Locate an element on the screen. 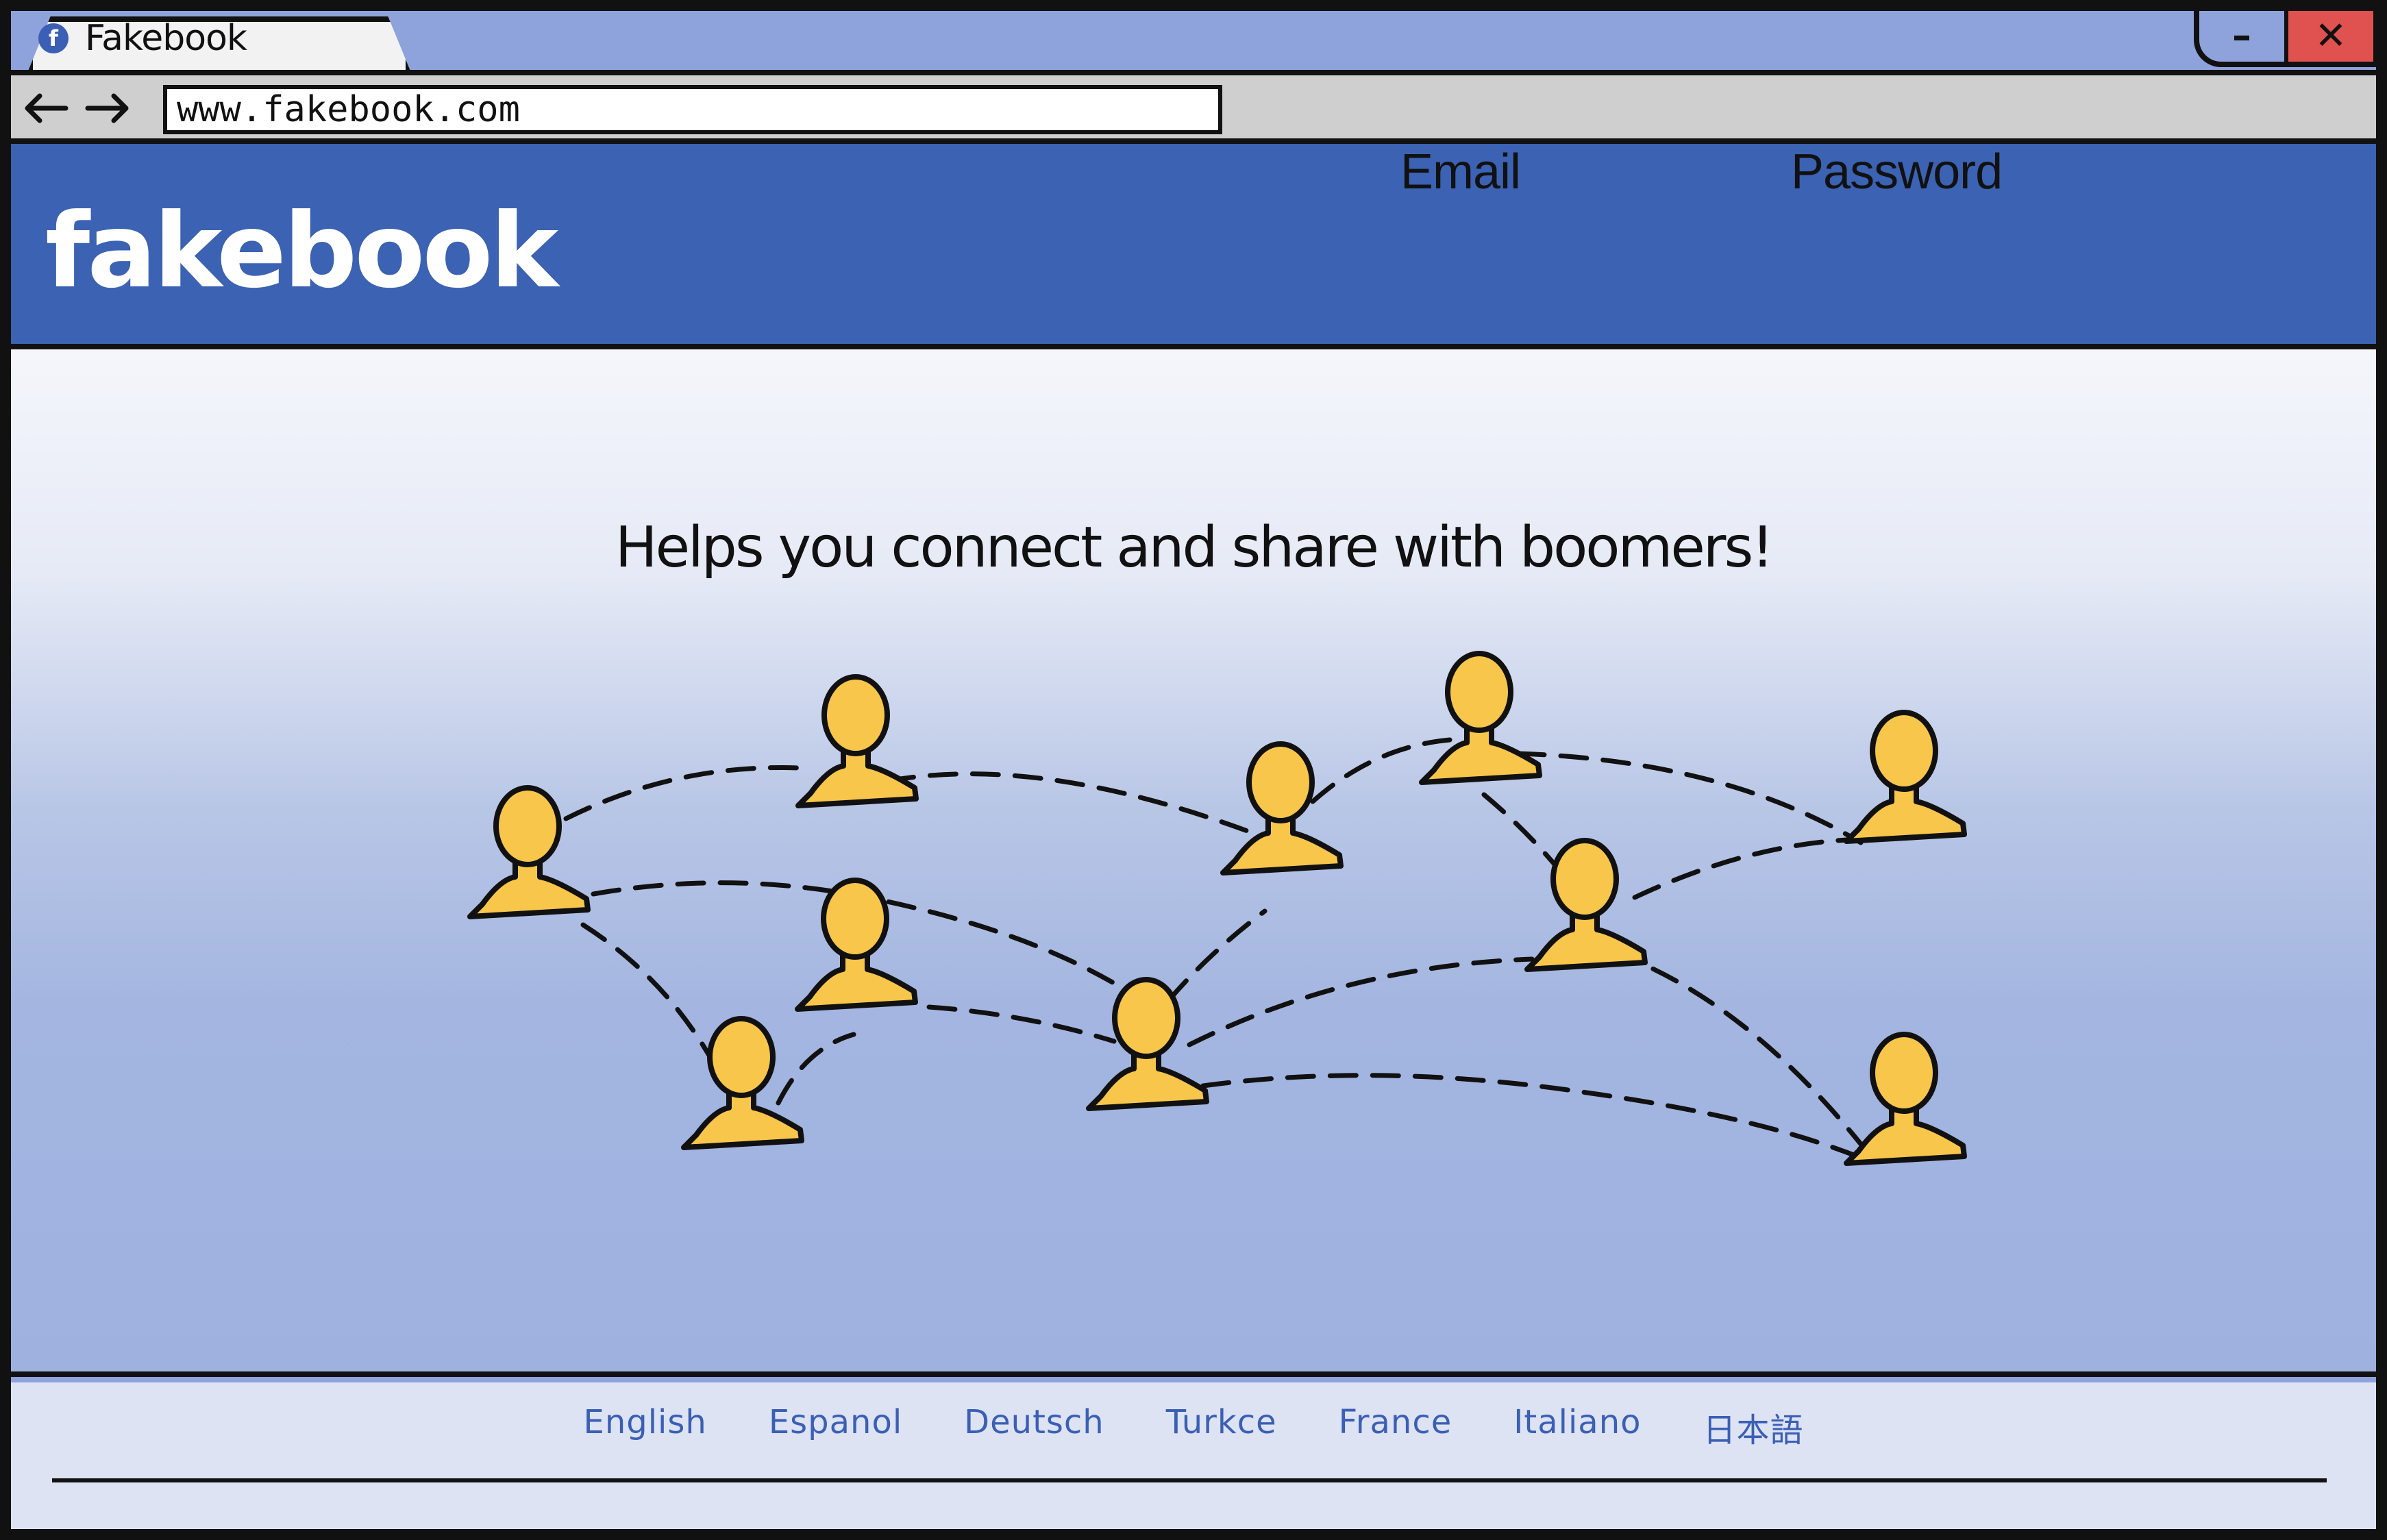 The image size is (2387, 1540). minimize-icon: – is located at coordinates (2241, 35).